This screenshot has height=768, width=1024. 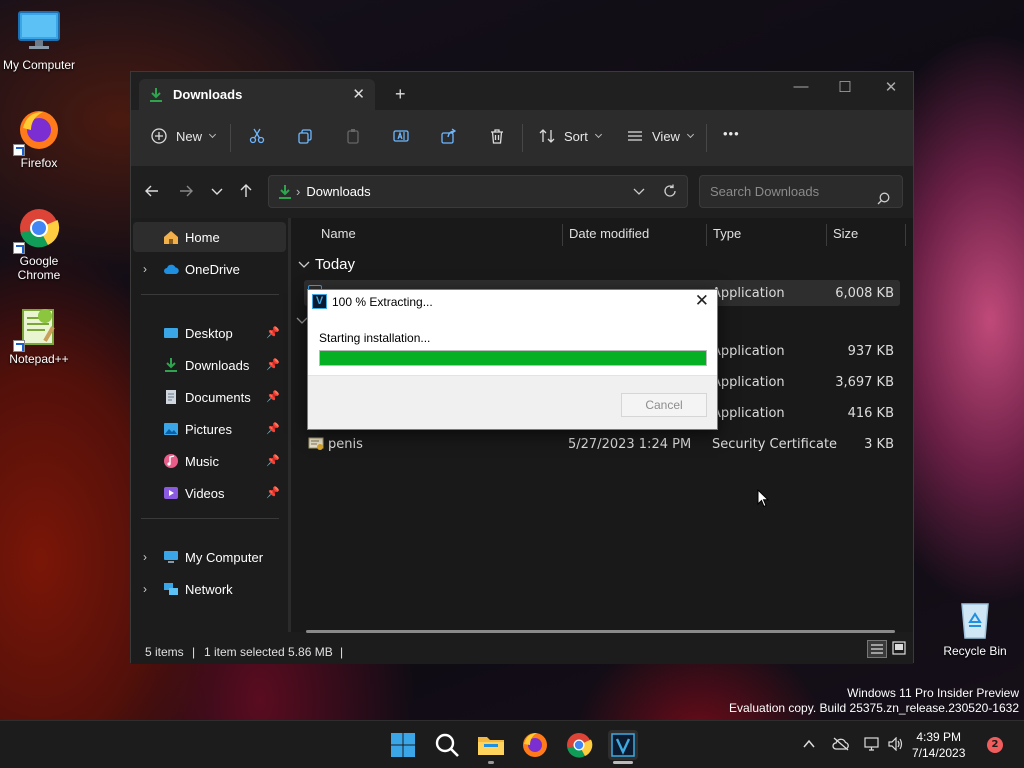 I want to click on music-icon, so click(x=171, y=461).